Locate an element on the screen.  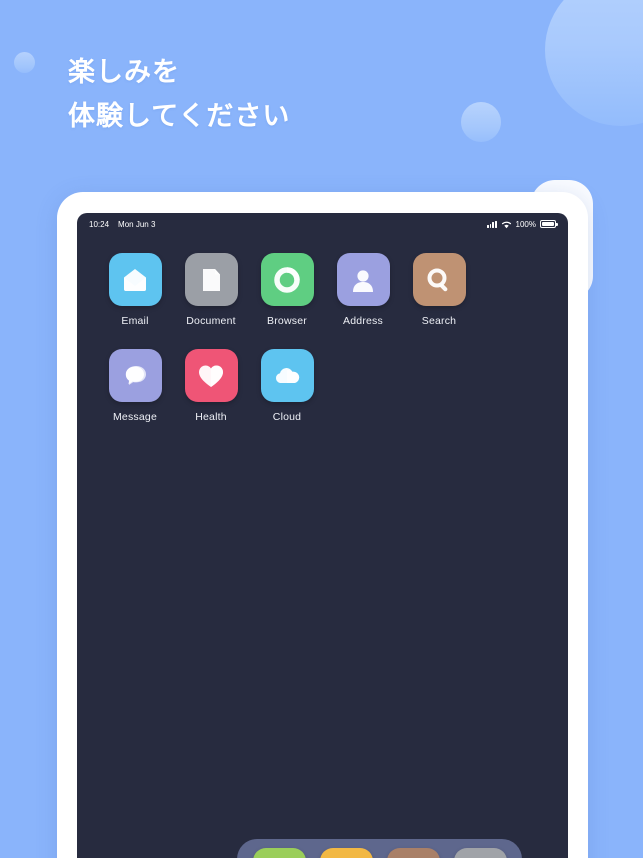
app-label: Email is located at coordinates (135, 321).